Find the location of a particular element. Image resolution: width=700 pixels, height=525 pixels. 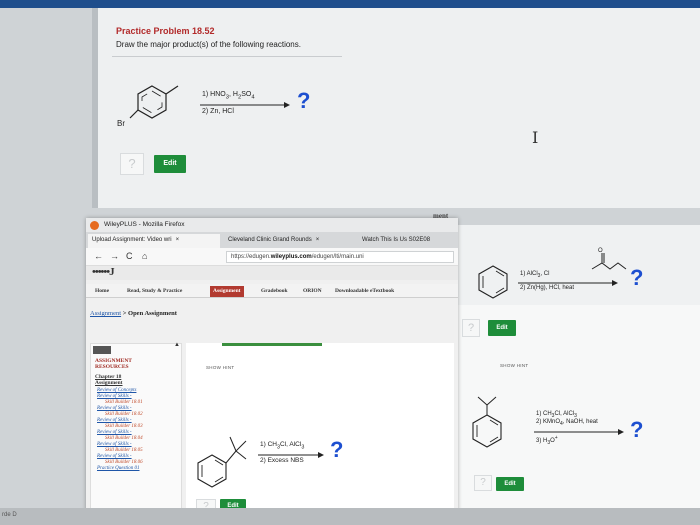

tert-butylbenzene-structure is located at coordinates (222, 462).